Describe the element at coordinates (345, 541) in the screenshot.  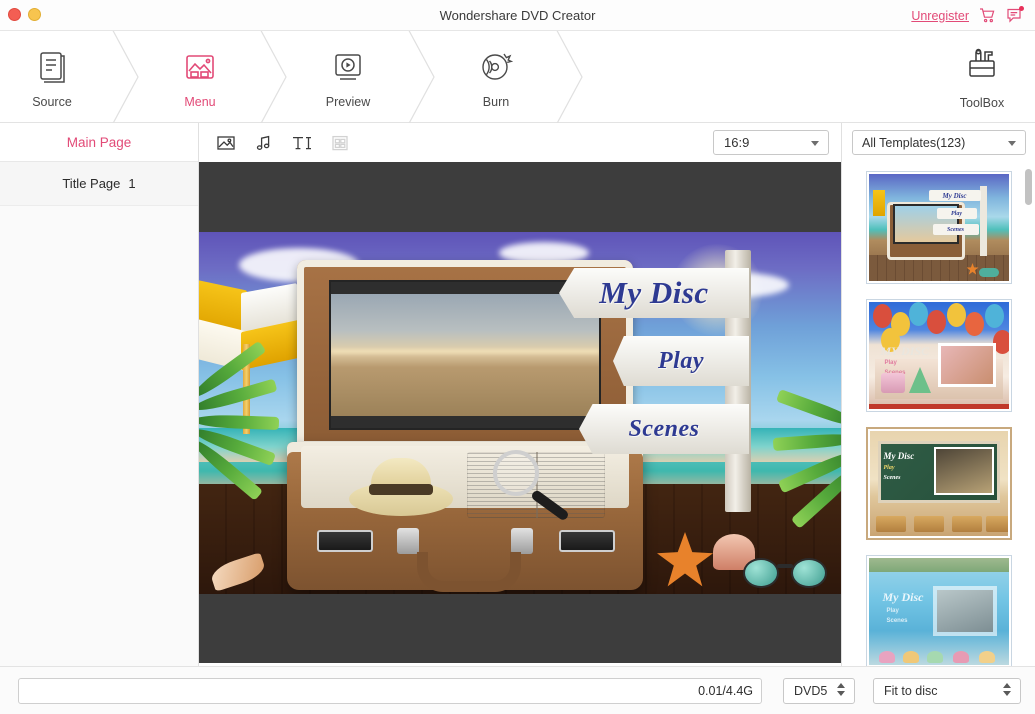
I see `suitcase-latch-left` at that location.